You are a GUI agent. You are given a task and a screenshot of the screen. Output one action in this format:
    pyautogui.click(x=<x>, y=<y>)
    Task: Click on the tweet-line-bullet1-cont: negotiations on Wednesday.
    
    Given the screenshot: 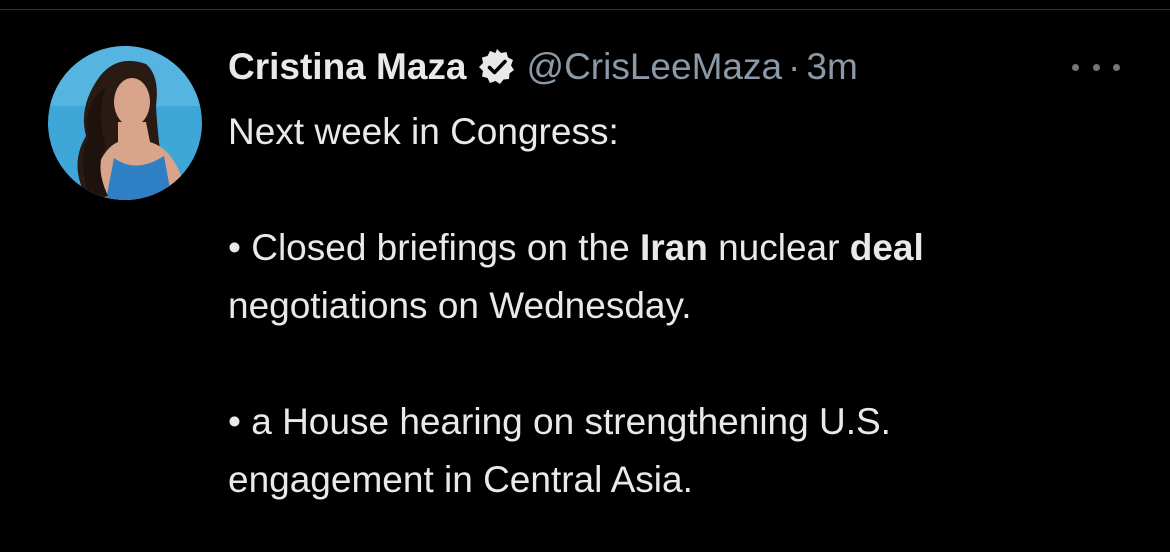 What is the action you would take?
    pyautogui.click(x=688, y=306)
    